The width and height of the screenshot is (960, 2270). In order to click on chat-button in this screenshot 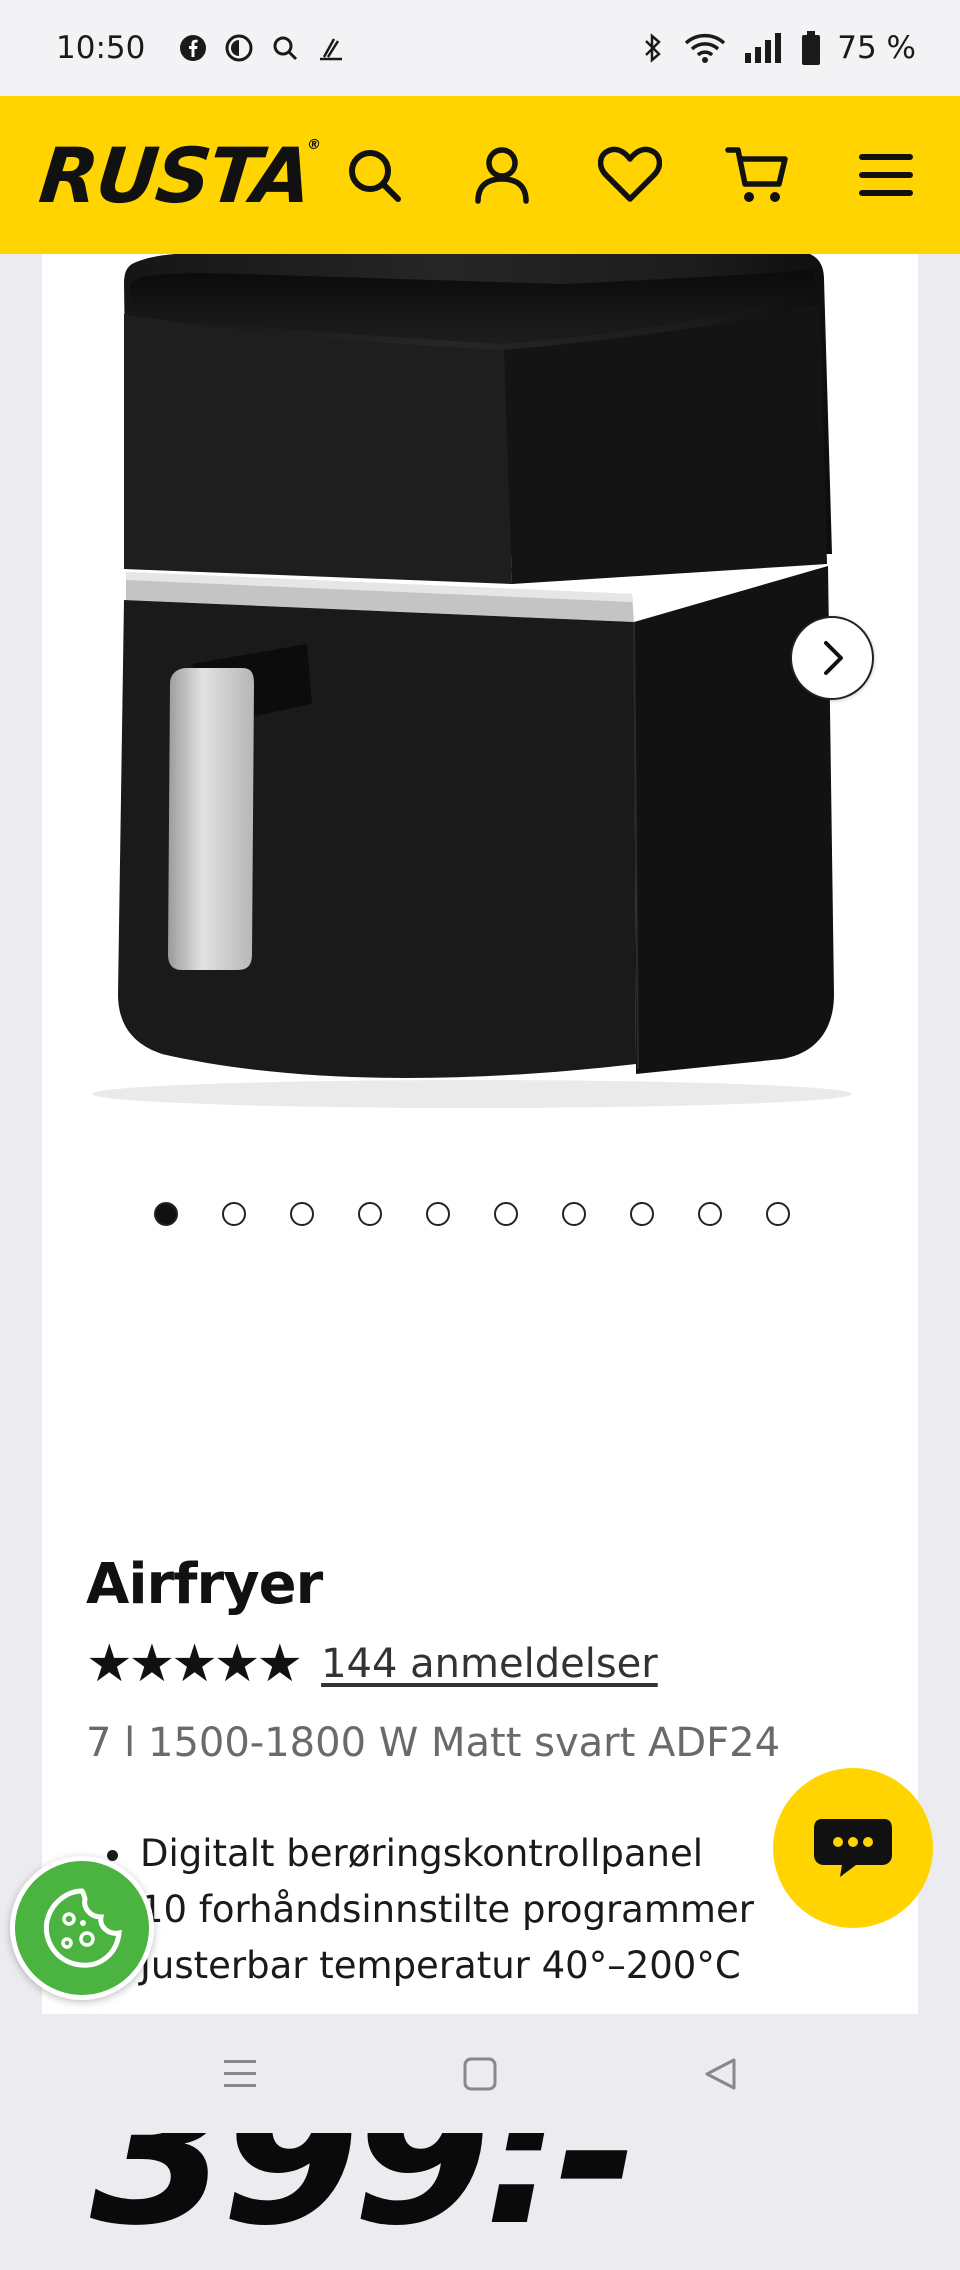, I will do `click(853, 1848)`.